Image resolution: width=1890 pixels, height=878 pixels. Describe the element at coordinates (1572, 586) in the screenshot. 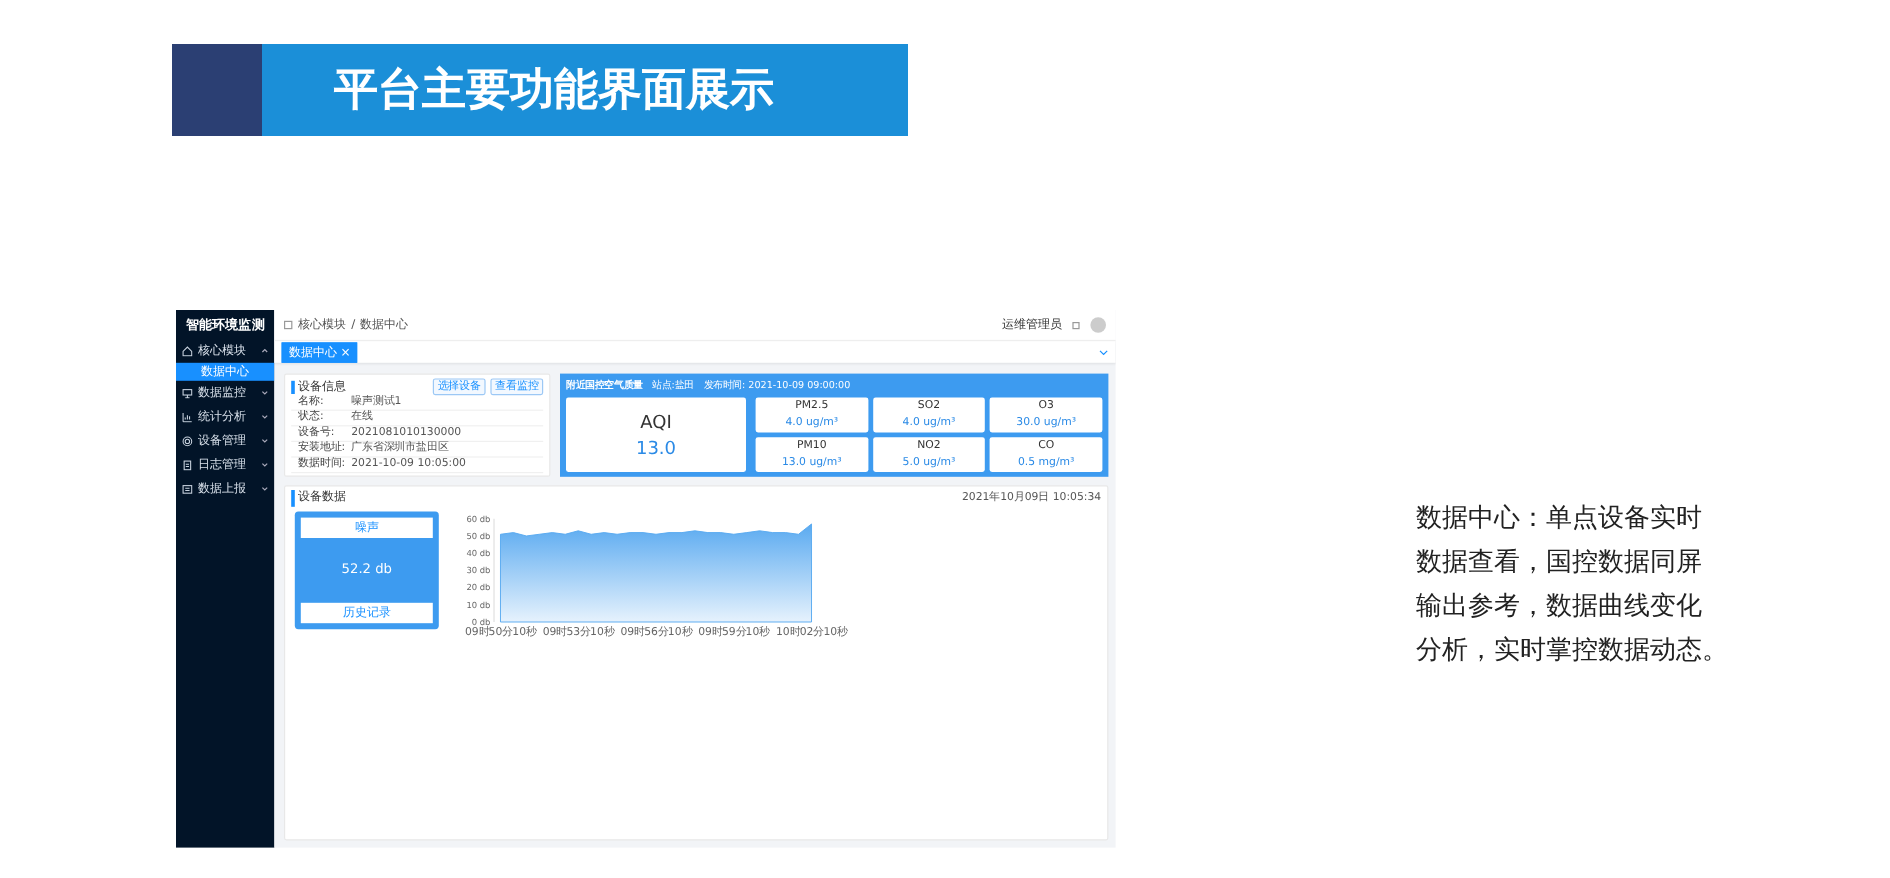

I see `description-text: 数据中心：单点设备实时 数据查看，国控数据同屏 输出参考，数据曲线变化 分析，实时掌控数据动态。` at that location.